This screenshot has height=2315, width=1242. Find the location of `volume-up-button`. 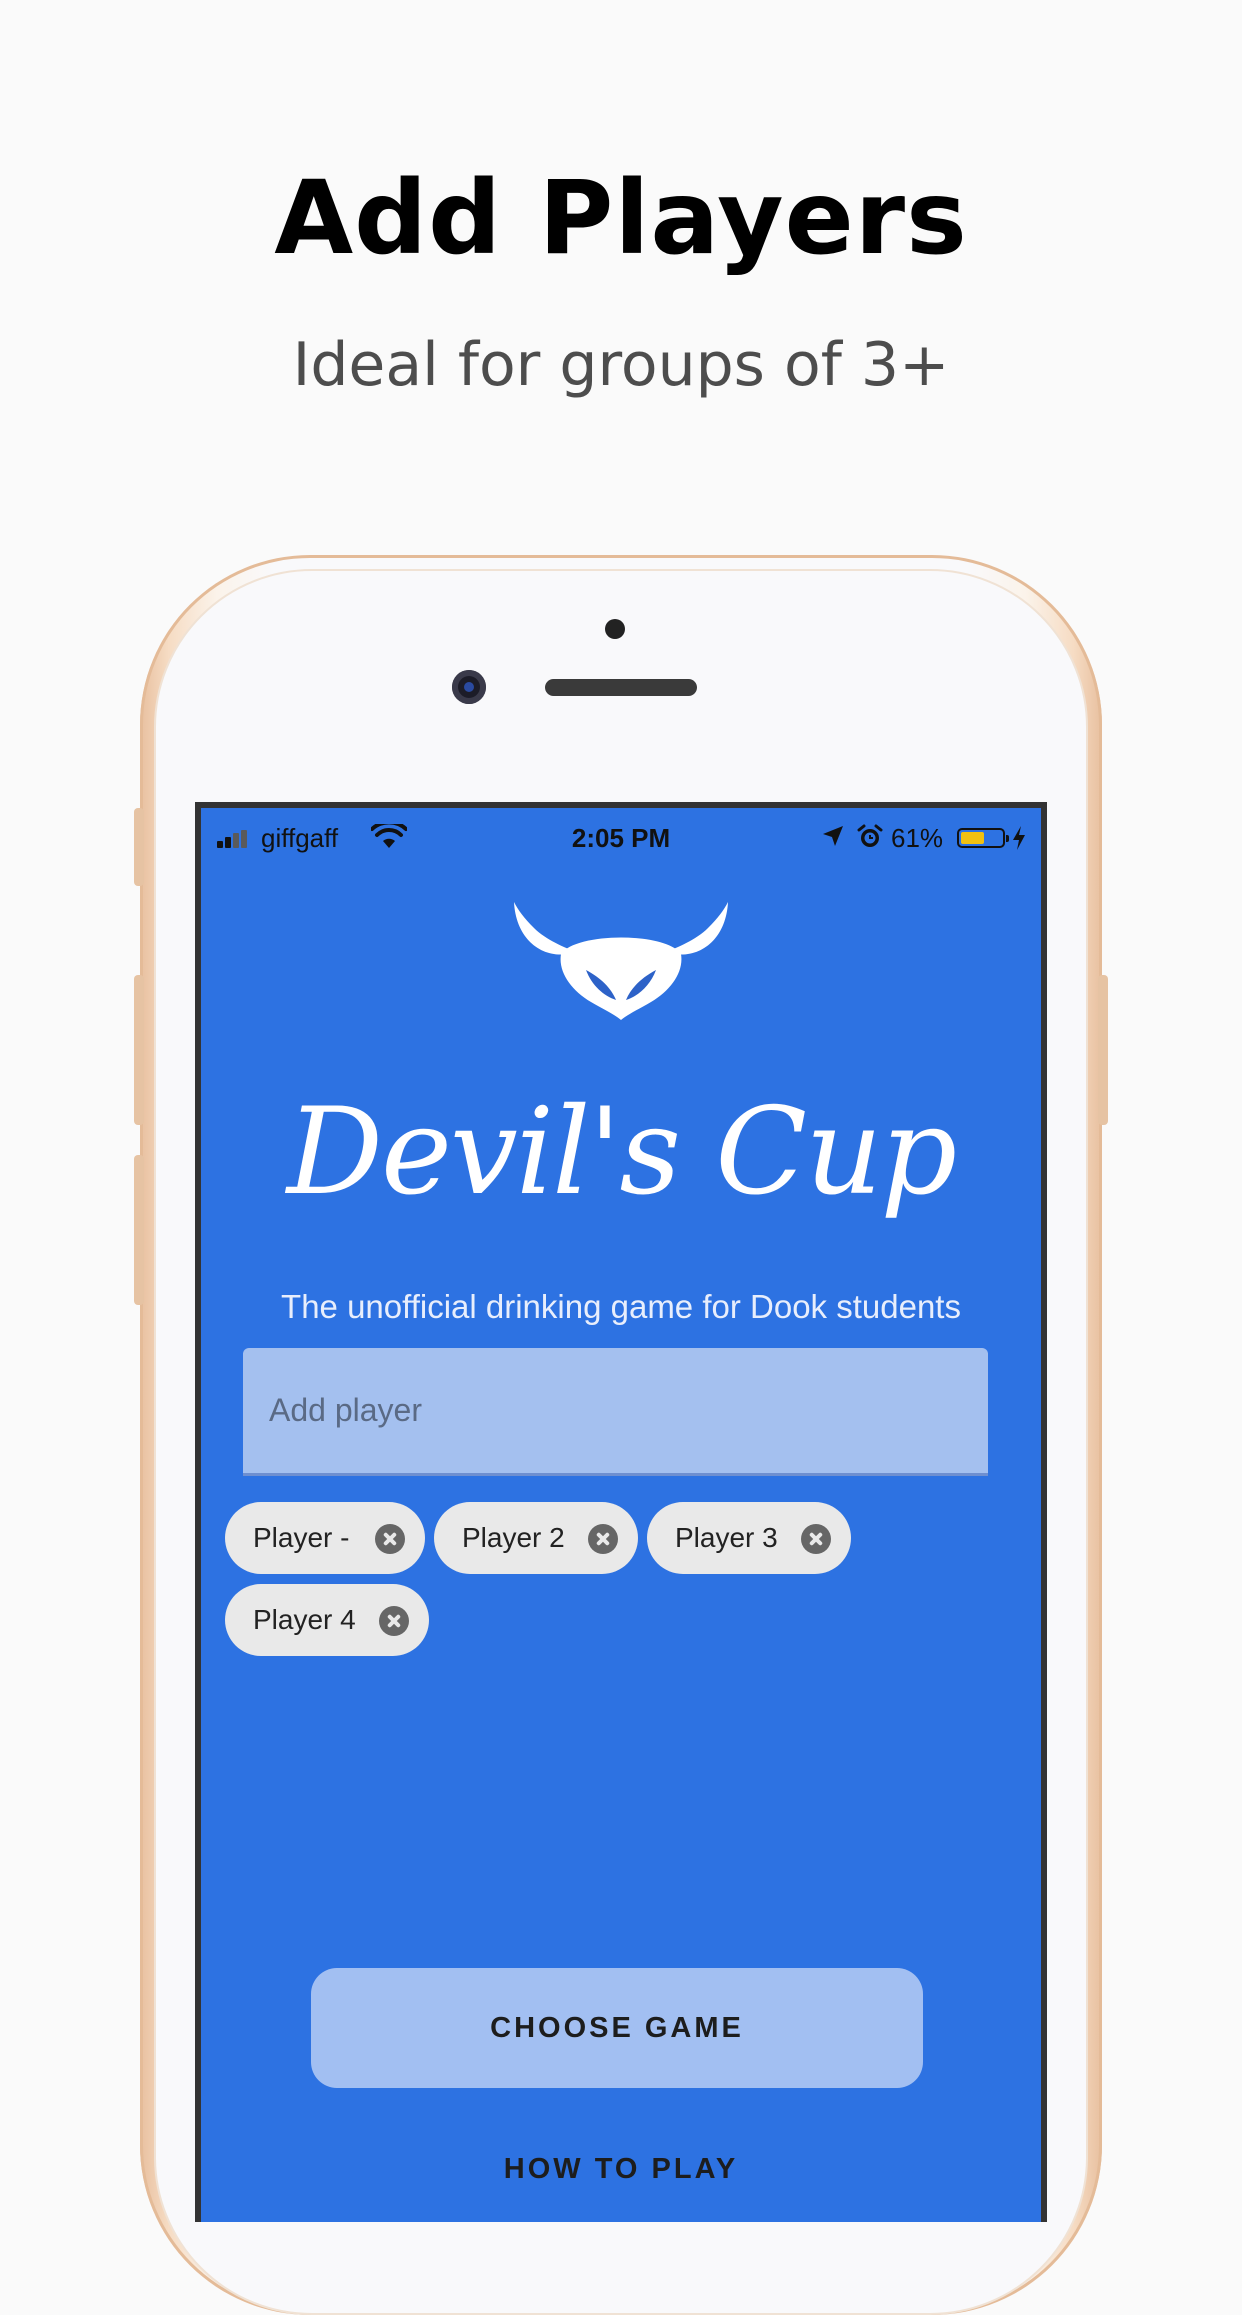

volume-up-button is located at coordinates (139, 1050).